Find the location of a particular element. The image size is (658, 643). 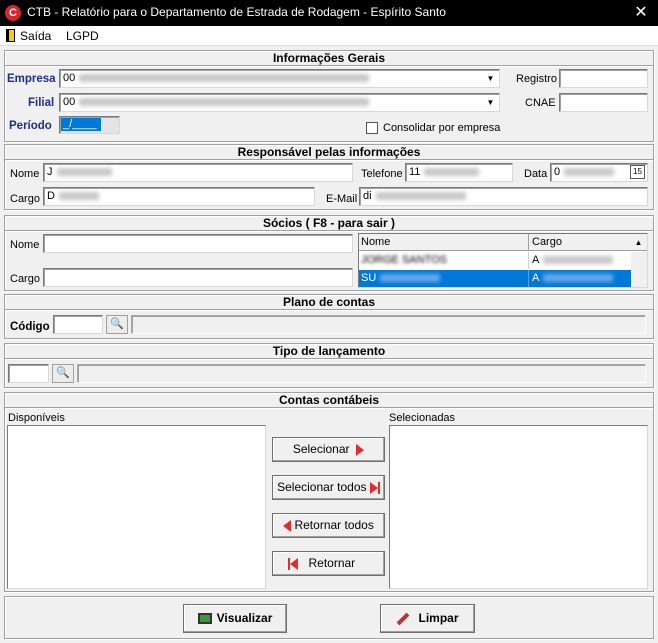

arrow-right-end-icon is located at coordinates (373, 487).